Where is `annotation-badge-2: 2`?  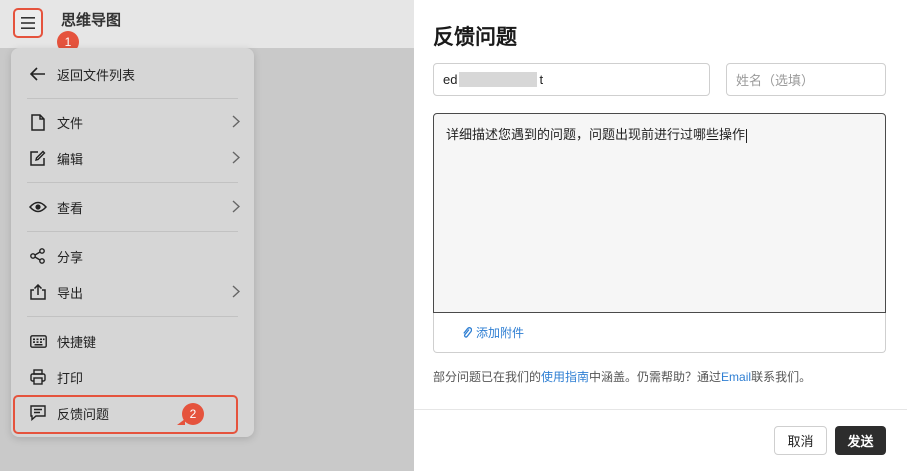 annotation-badge-2: 2 is located at coordinates (190, 414).